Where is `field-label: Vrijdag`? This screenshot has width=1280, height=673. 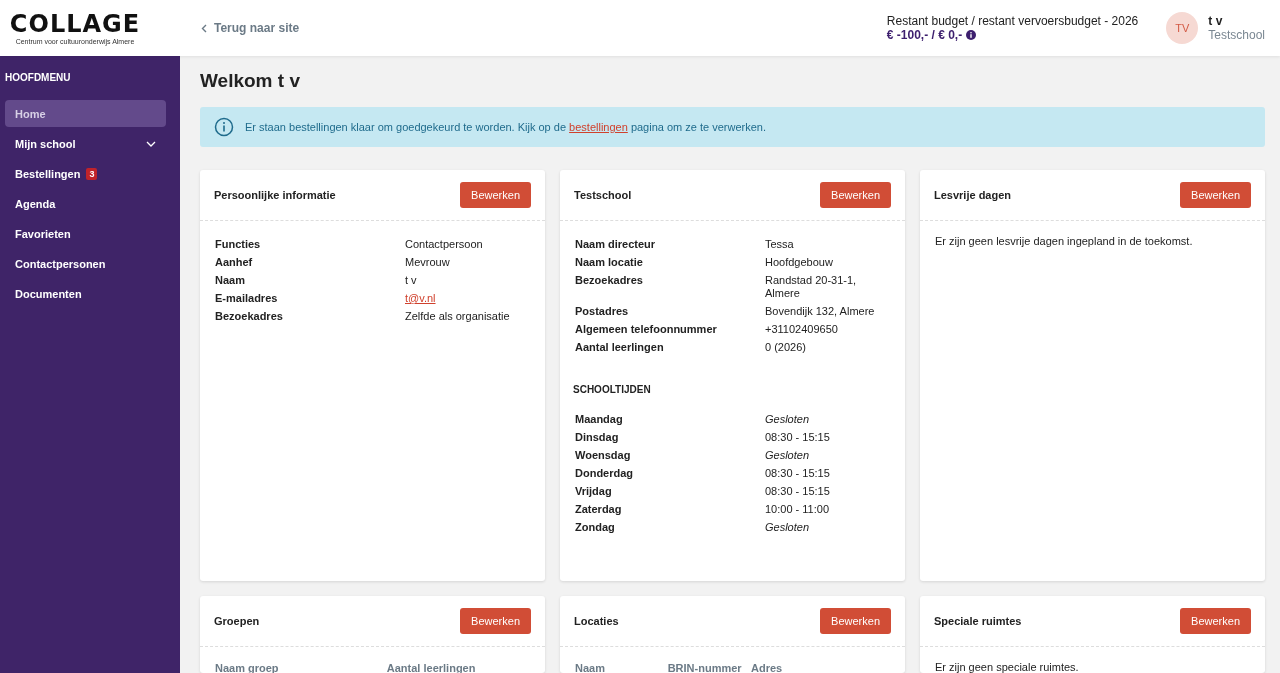 field-label: Vrijdag is located at coordinates (594, 491).